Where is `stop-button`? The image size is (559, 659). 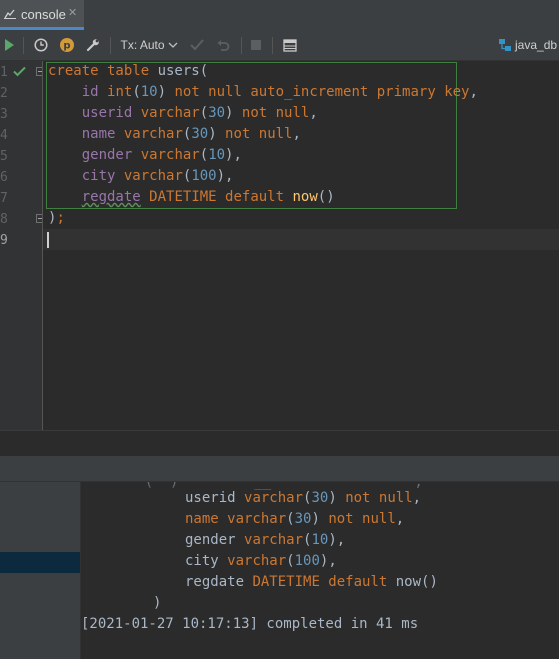
stop-button is located at coordinates (256, 45).